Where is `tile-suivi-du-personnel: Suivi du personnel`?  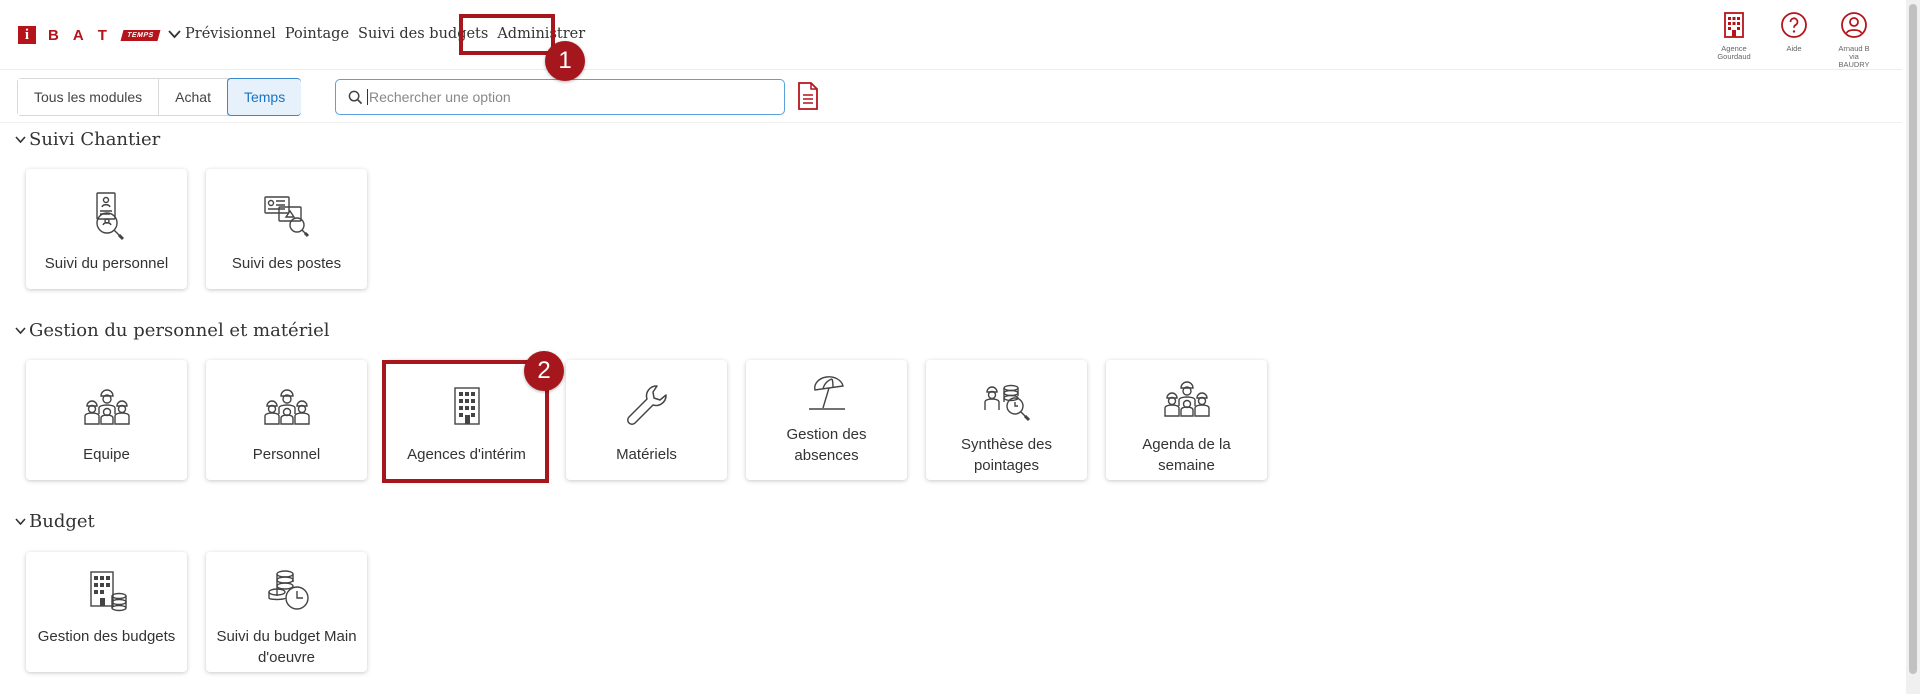 tile-suivi-du-personnel: Suivi du personnel is located at coordinates (106, 229).